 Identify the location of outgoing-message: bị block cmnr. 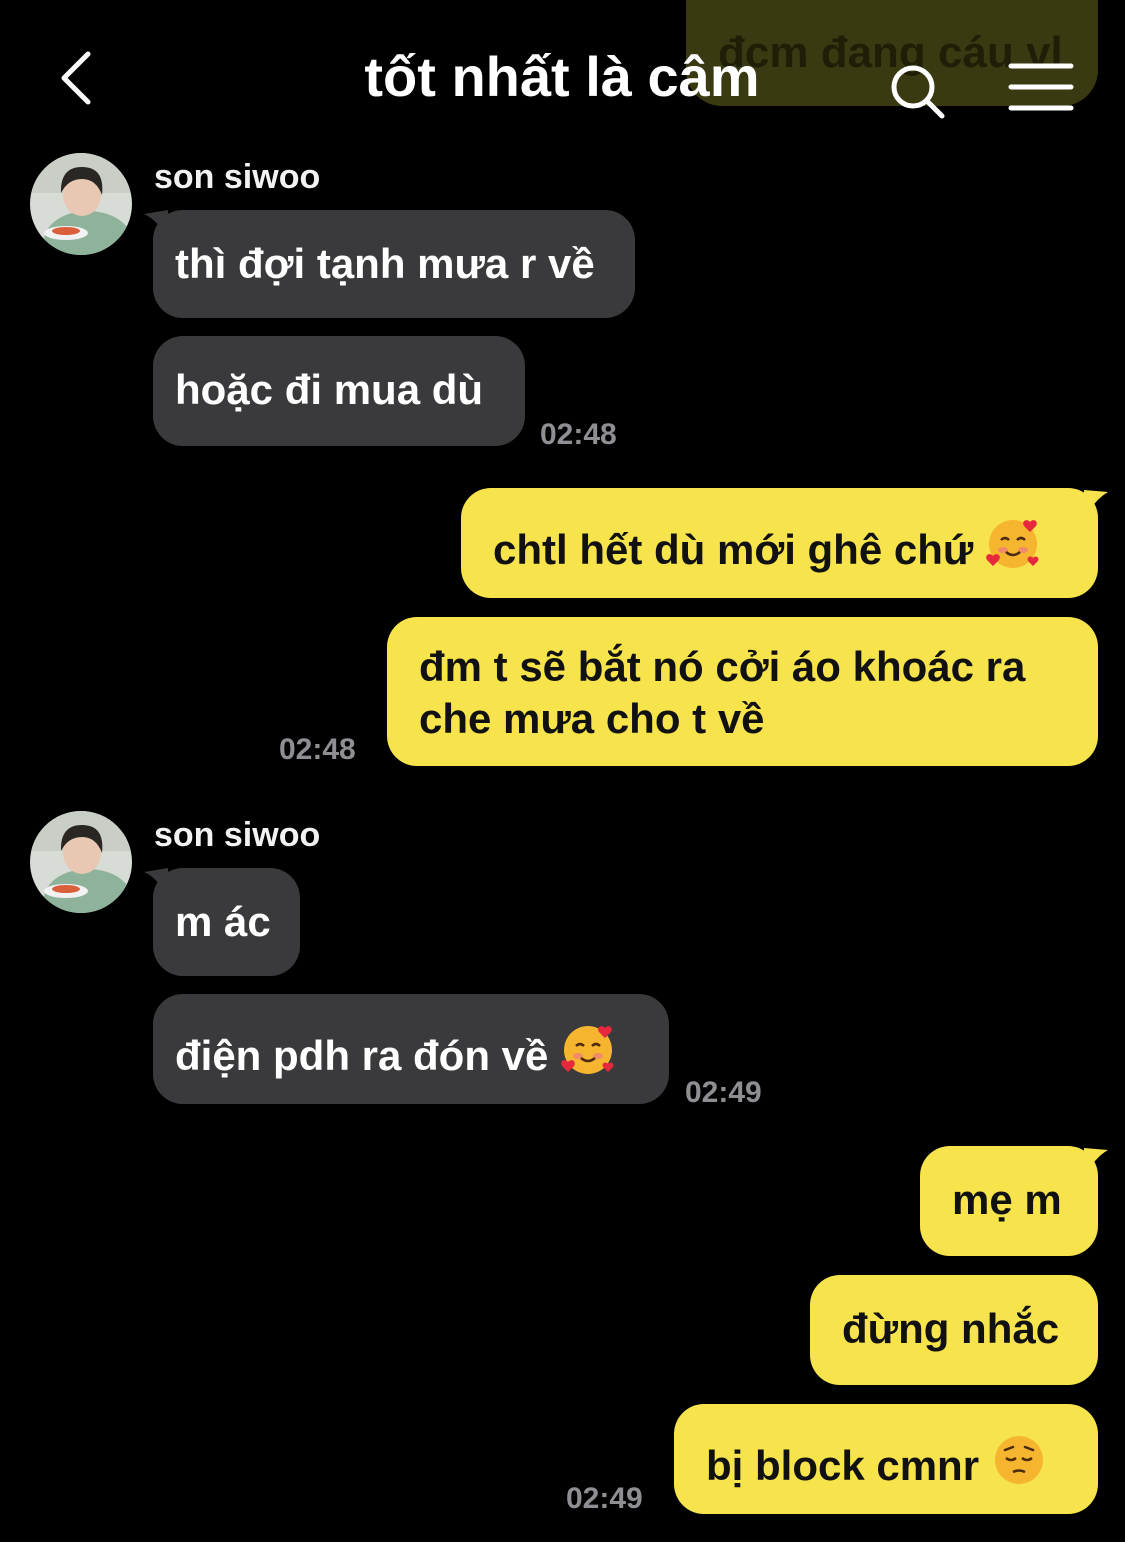
(886, 1459).